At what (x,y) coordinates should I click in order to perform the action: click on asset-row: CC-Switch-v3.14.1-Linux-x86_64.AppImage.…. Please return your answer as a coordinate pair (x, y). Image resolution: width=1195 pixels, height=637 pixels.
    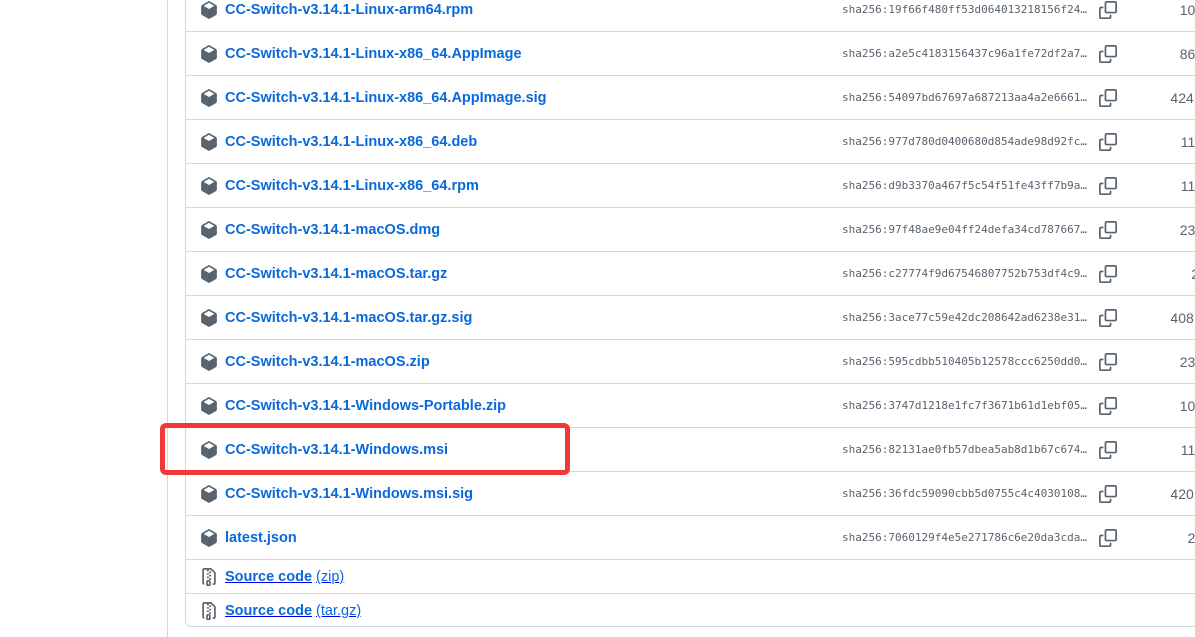
    Looking at the image, I should click on (690, 98).